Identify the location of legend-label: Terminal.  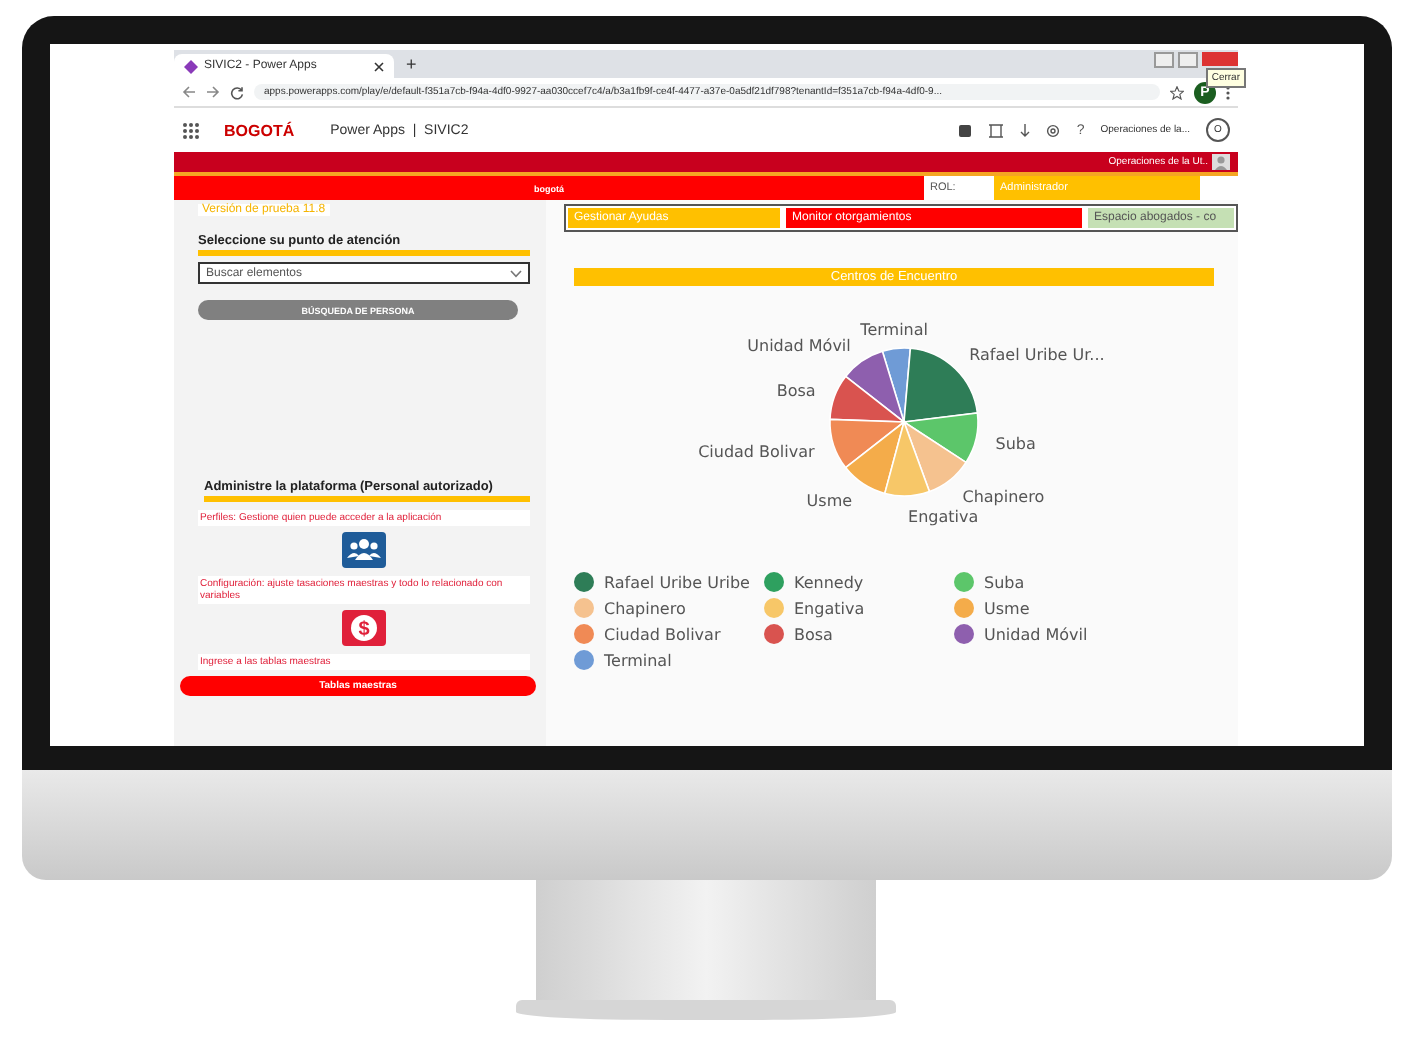
(638, 660).